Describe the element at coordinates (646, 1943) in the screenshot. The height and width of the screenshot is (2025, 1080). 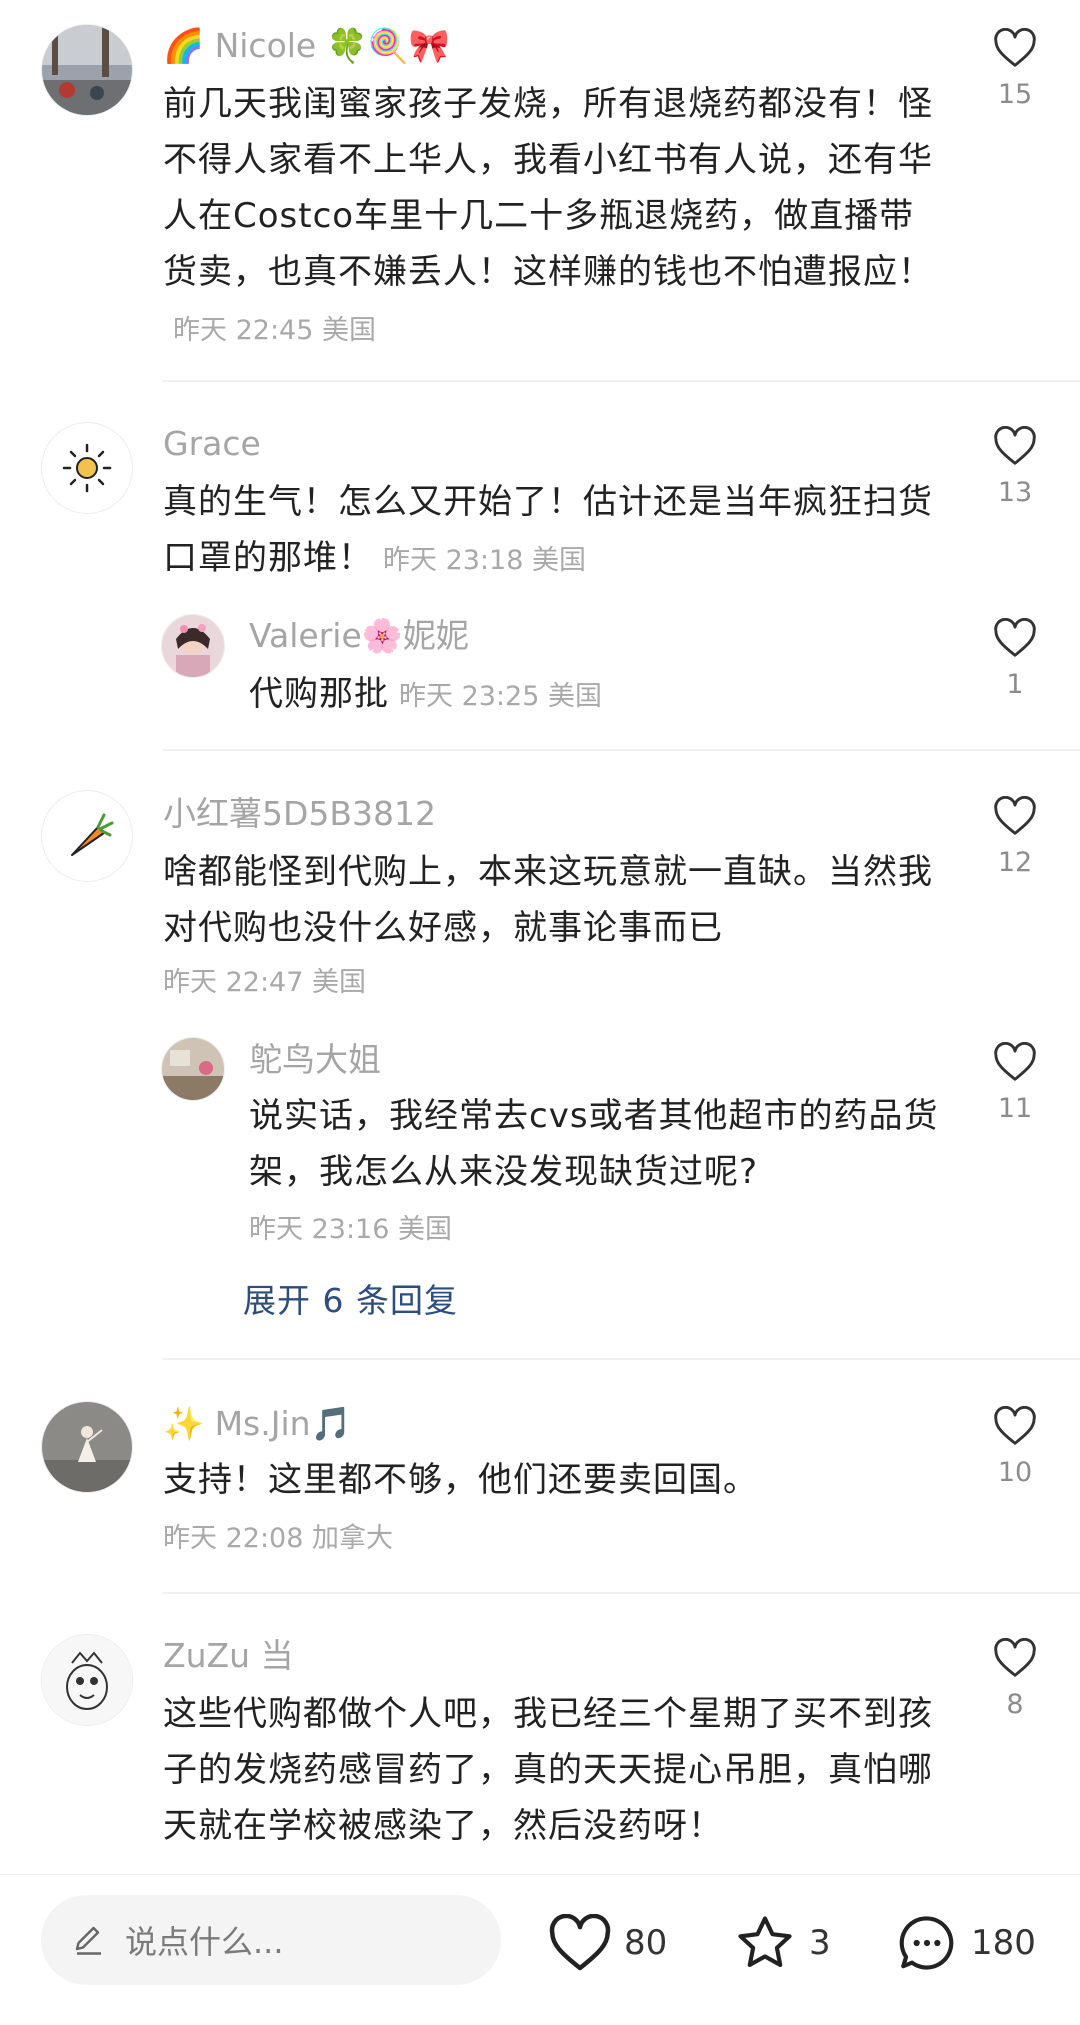
I see `post-like-count: 80` at that location.